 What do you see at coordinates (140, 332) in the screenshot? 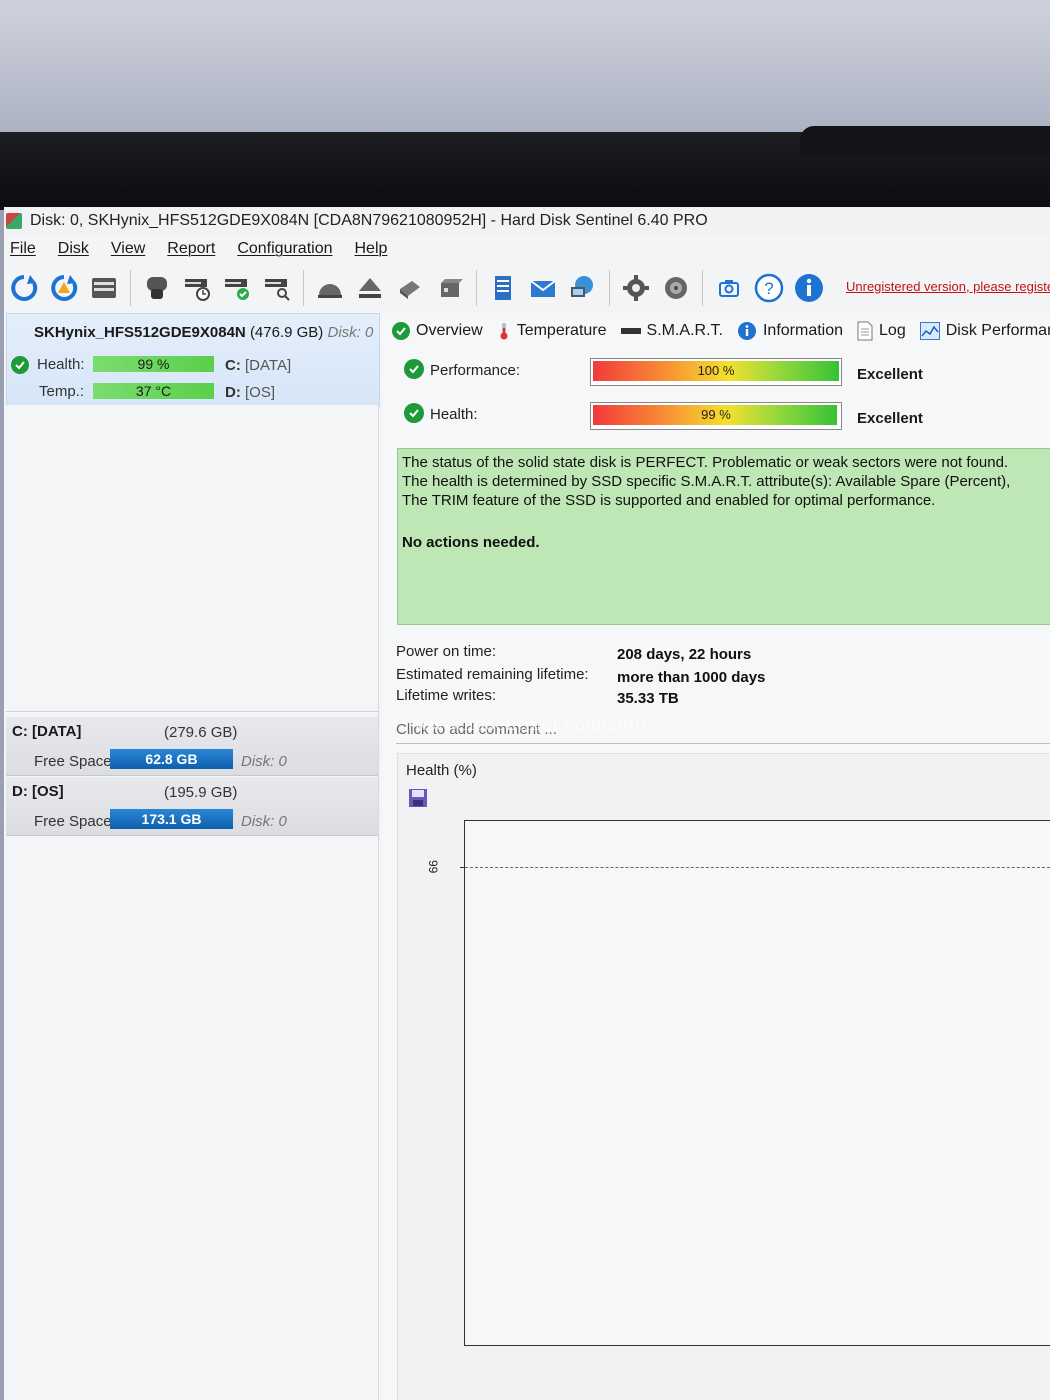
I see `disk-name: SKHynix_HFS512GDE9X084N` at bounding box center [140, 332].